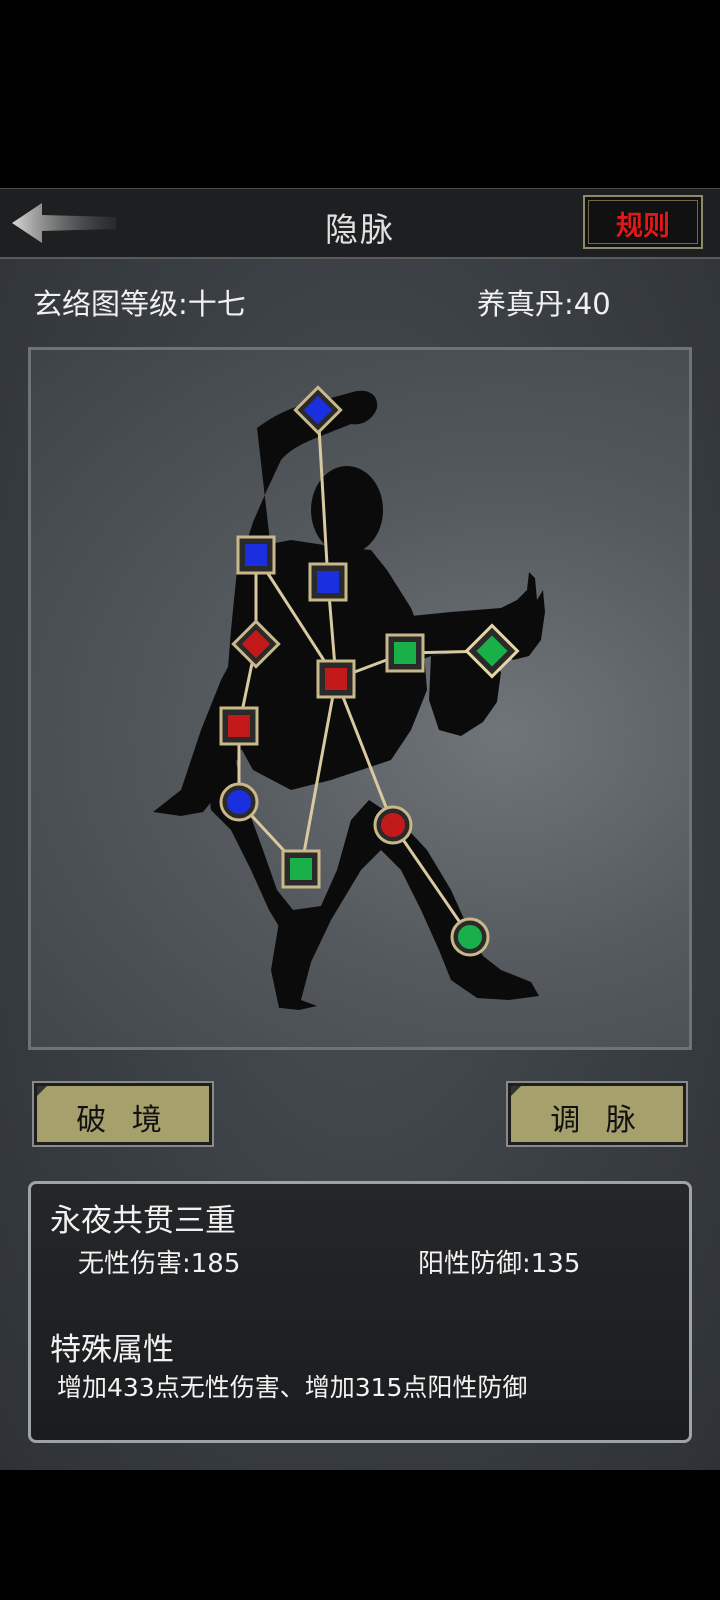 Image resolution: width=720 pixels, height=1600 pixels. What do you see at coordinates (143, 1221) in the screenshot?
I see `set-name: 永夜共贯三重` at bounding box center [143, 1221].